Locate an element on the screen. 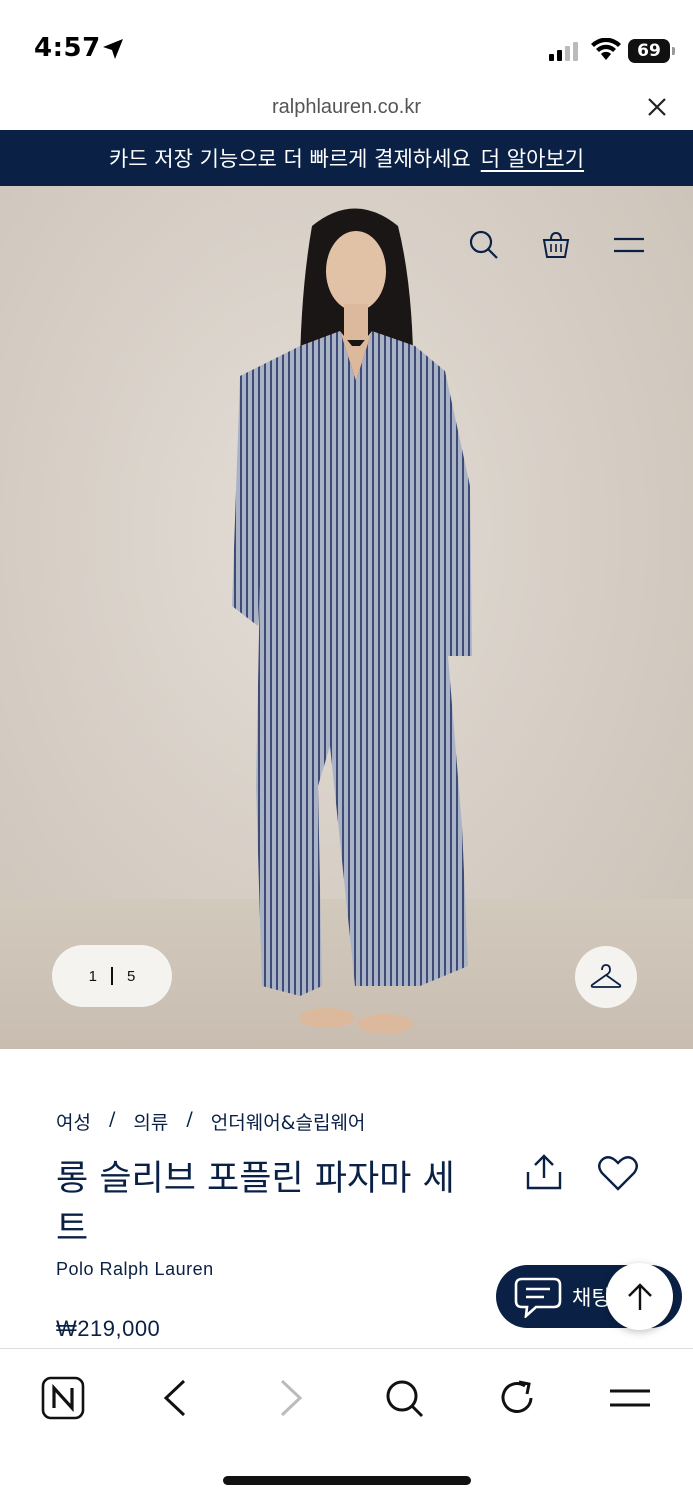  scroll-to-top-button is located at coordinates (639, 1296).